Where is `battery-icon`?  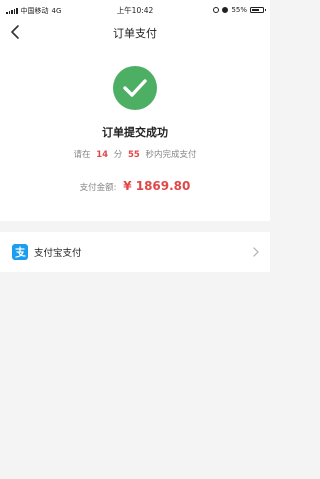 battery-icon is located at coordinates (258, 10).